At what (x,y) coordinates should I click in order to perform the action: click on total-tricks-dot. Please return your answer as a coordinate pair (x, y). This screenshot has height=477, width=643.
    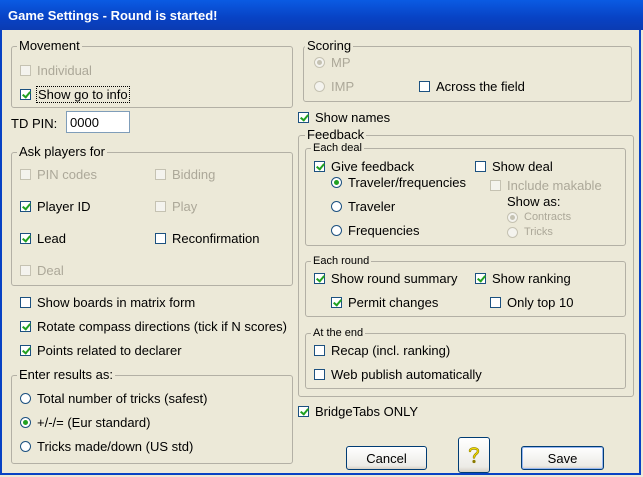
    Looking at the image, I should click on (25, 398).